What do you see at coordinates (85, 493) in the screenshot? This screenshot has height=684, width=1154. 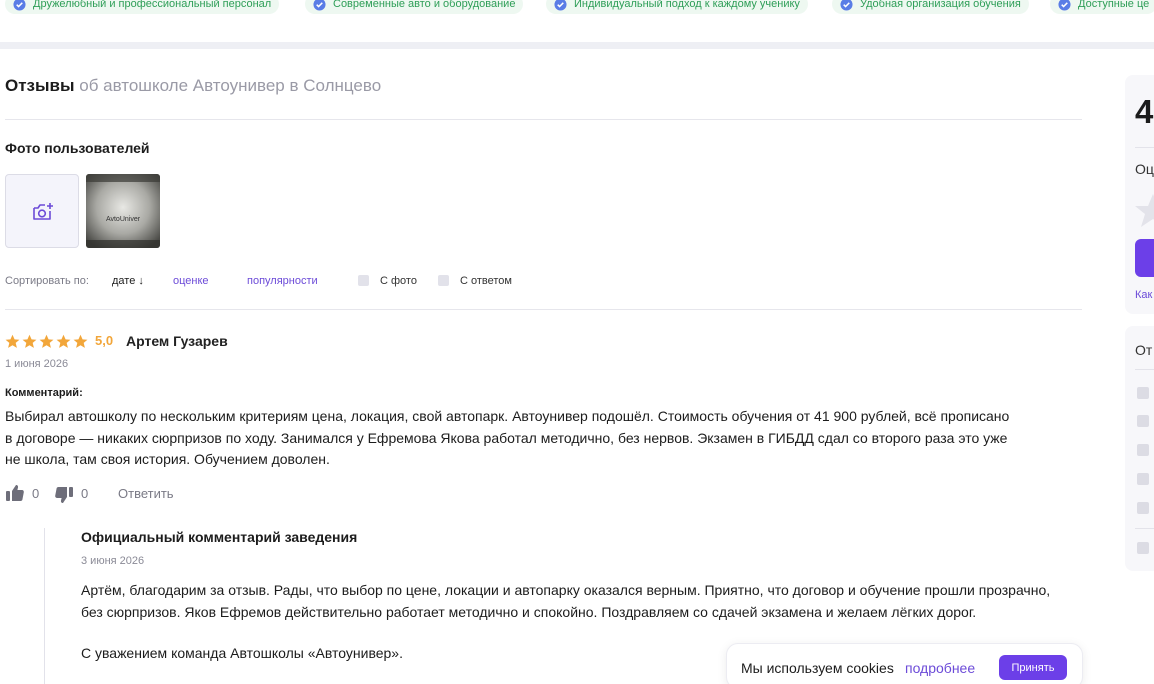 I see `dislike-count: 0` at bounding box center [85, 493].